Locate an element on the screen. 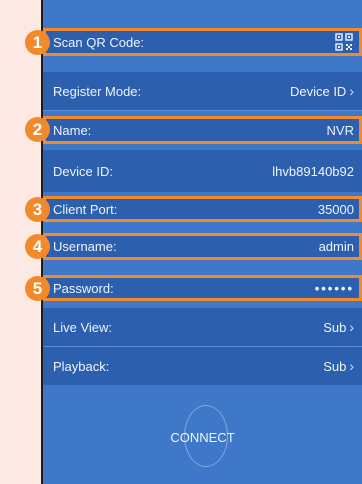 The height and width of the screenshot is (484, 362). register-mode-value: Device ID is located at coordinates (318, 91).